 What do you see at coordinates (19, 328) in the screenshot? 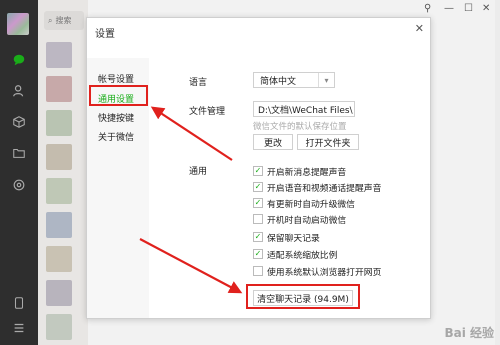
I see `menu-icon` at bounding box center [19, 328].